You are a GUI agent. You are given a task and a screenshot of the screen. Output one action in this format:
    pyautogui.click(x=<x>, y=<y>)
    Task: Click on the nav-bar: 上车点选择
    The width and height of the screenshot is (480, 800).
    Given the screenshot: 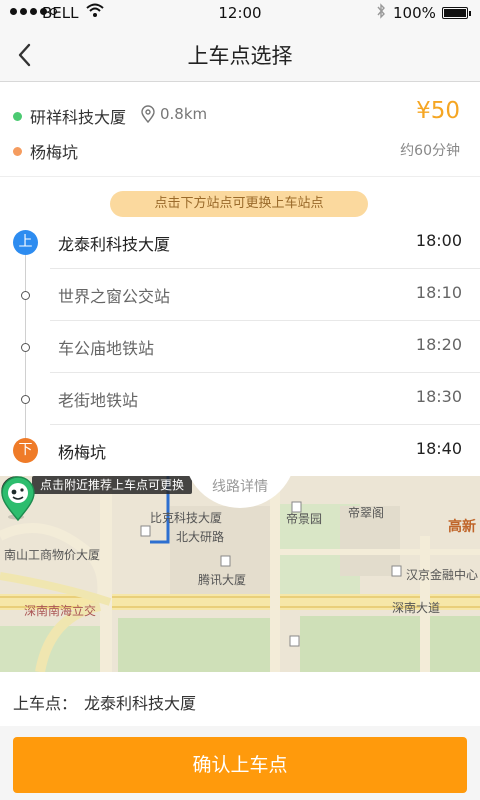 What is the action you would take?
    pyautogui.click(x=240, y=55)
    